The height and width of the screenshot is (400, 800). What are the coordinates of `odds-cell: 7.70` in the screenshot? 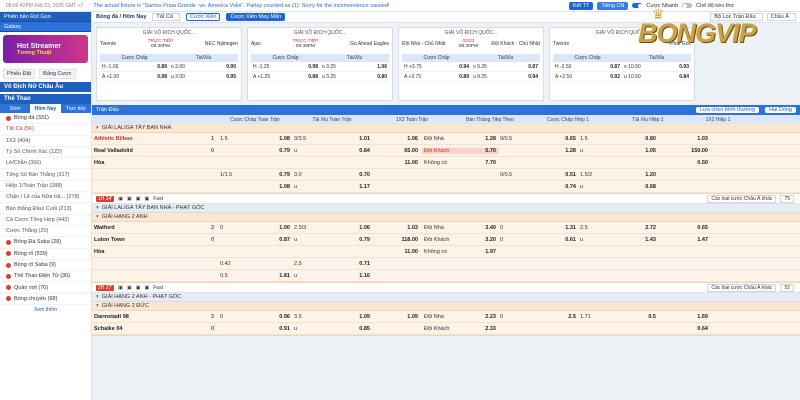 It's located at (483, 163).